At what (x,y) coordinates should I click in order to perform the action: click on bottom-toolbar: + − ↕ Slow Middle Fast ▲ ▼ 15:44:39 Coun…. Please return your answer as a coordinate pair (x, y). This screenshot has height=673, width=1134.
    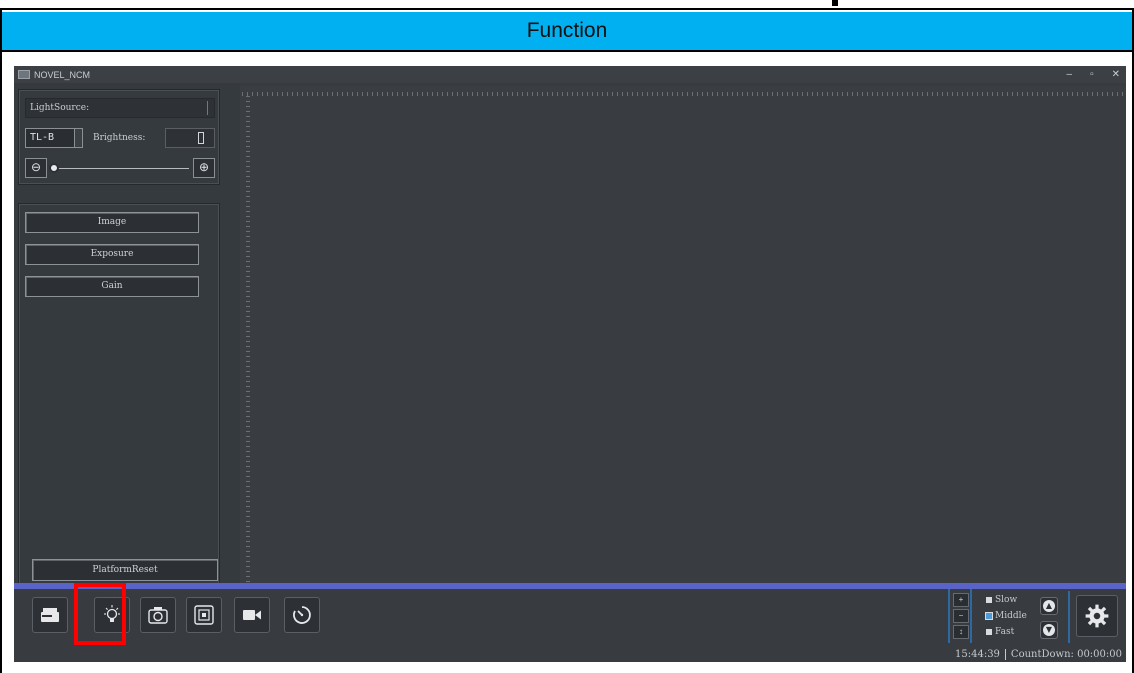
    Looking at the image, I should click on (570, 625).